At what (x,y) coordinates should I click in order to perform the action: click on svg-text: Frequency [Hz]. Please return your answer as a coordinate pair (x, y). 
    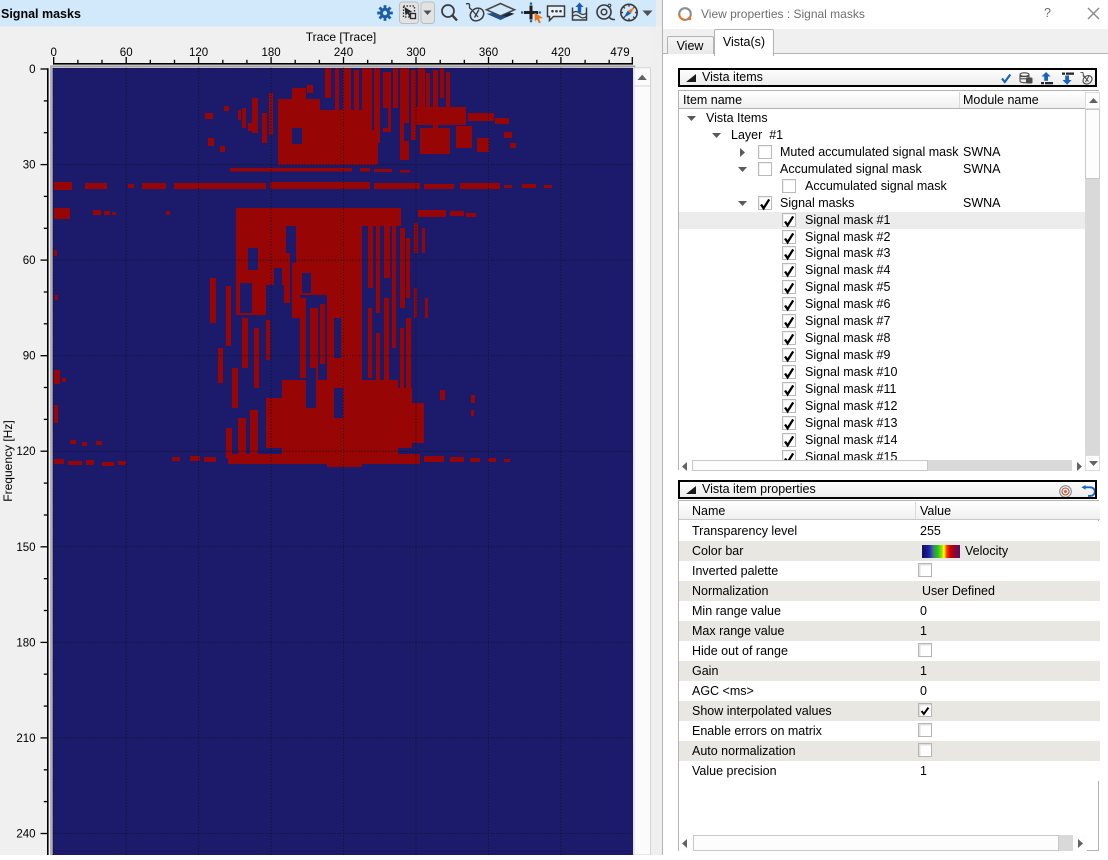
    Looking at the image, I should click on (8, 460).